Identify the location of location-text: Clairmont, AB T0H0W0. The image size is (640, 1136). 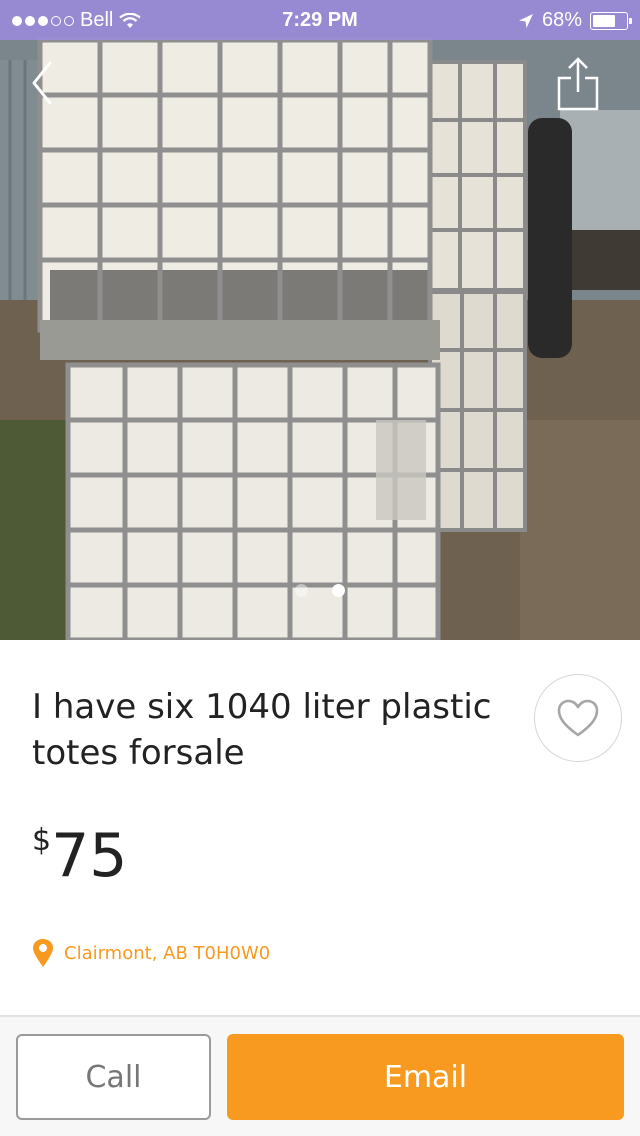
(167, 953).